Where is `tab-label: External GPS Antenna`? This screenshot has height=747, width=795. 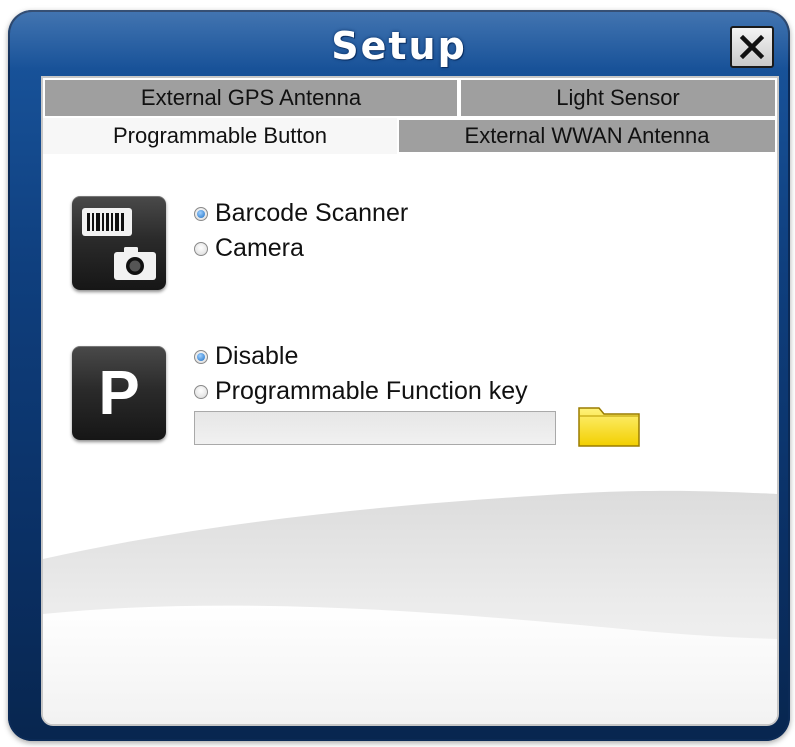
tab-label: External GPS Antenna is located at coordinates (251, 97).